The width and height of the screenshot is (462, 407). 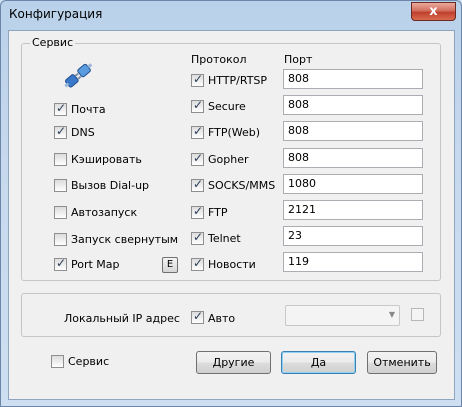 What do you see at coordinates (197, 211) in the screenshot?
I see `protocol-checkbox-ftp` at bounding box center [197, 211].